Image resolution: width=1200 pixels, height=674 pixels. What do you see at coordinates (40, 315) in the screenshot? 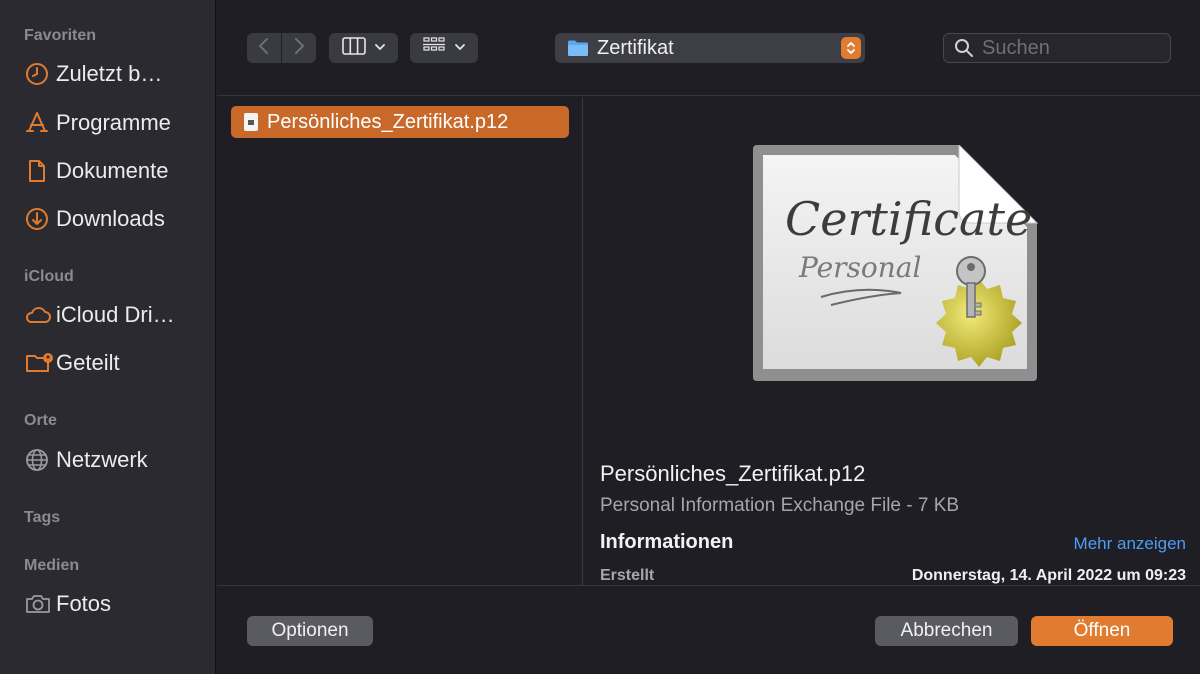
I see `cloud-icon` at bounding box center [40, 315].